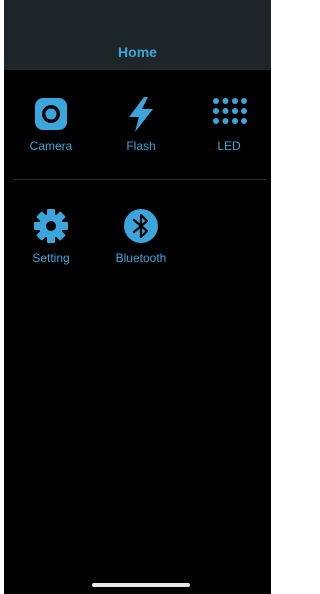 This screenshot has width=320, height=594. I want to click on page-title: Home, so click(137, 52).